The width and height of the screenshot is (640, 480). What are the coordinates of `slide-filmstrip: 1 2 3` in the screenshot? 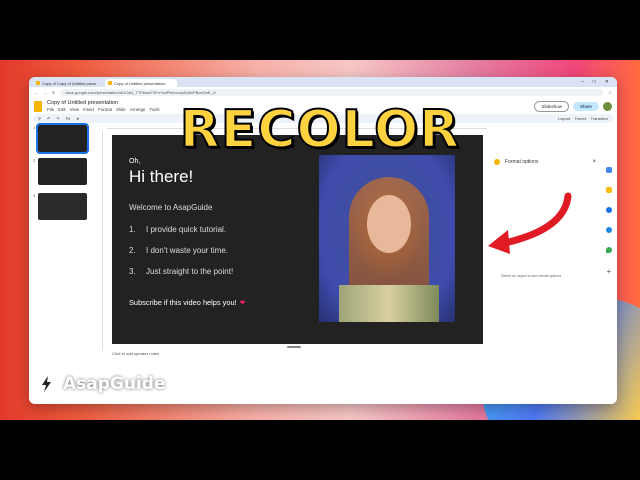 It's located at (62, 263).